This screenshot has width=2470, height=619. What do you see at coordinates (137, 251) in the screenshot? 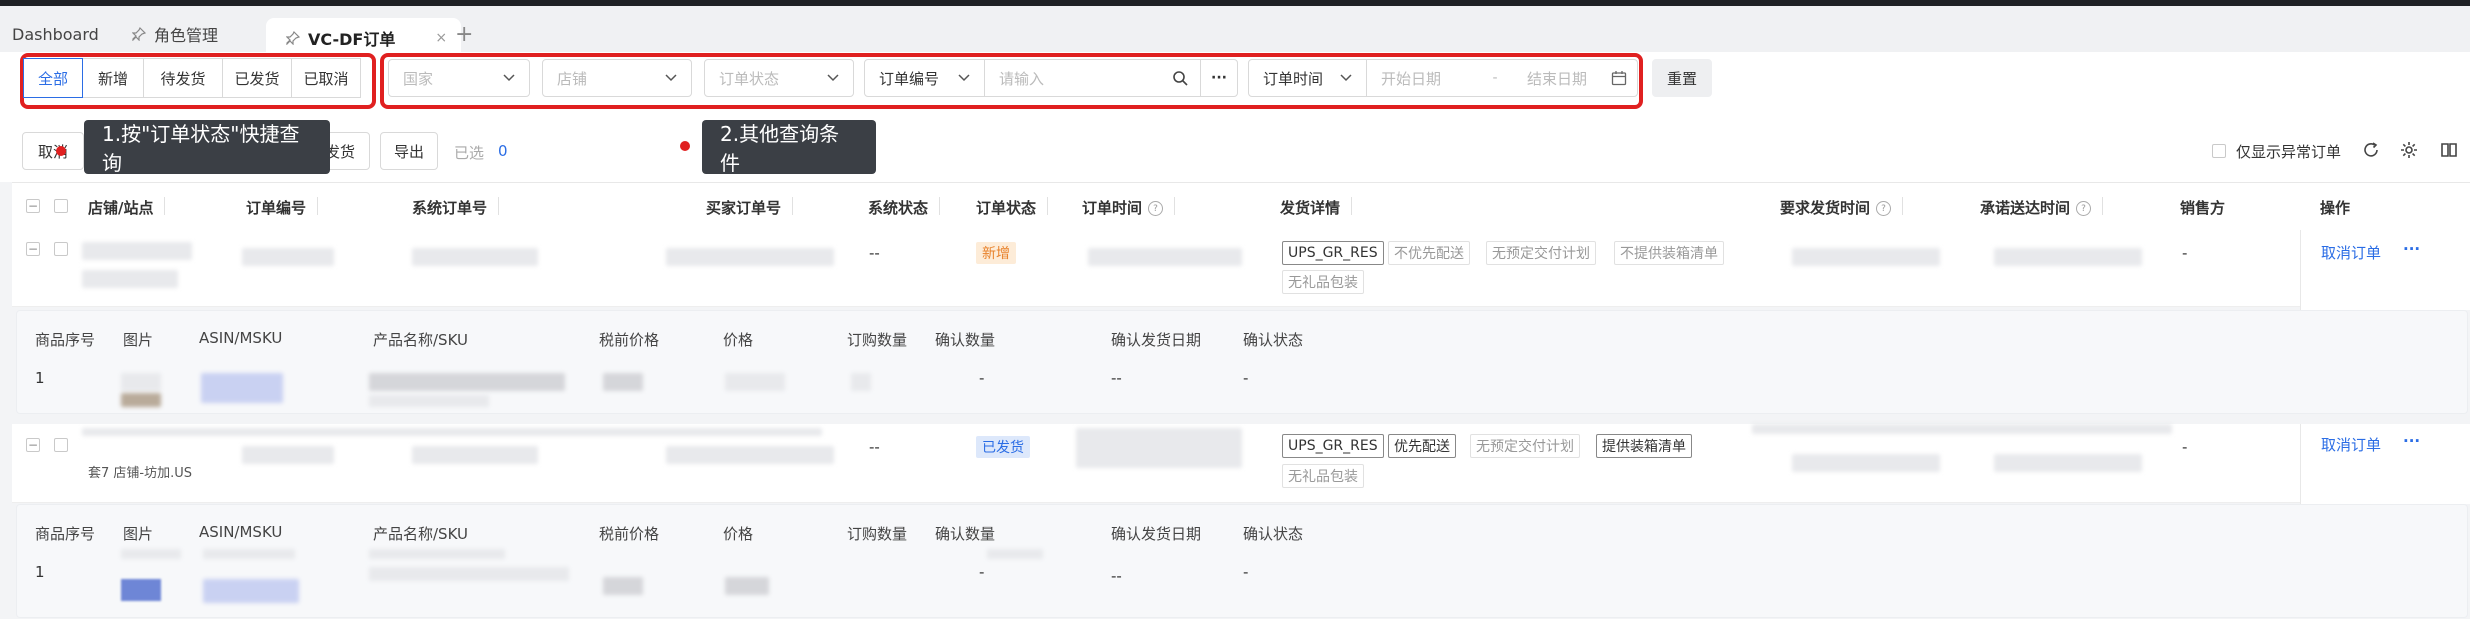
I see `store-name-redacted` at bounding box center [137, 251].